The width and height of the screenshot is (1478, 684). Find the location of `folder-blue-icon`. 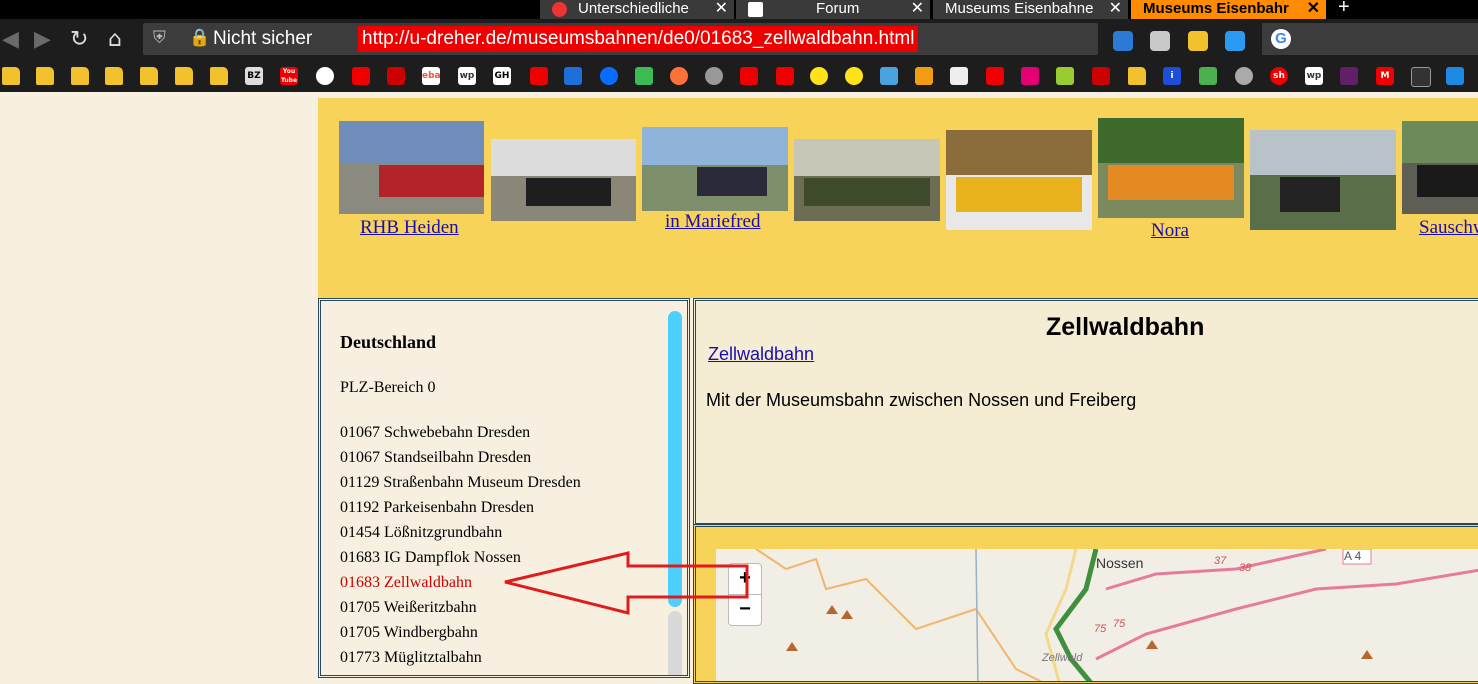

folder-blue-icon is located at coordinates (1235, 41).